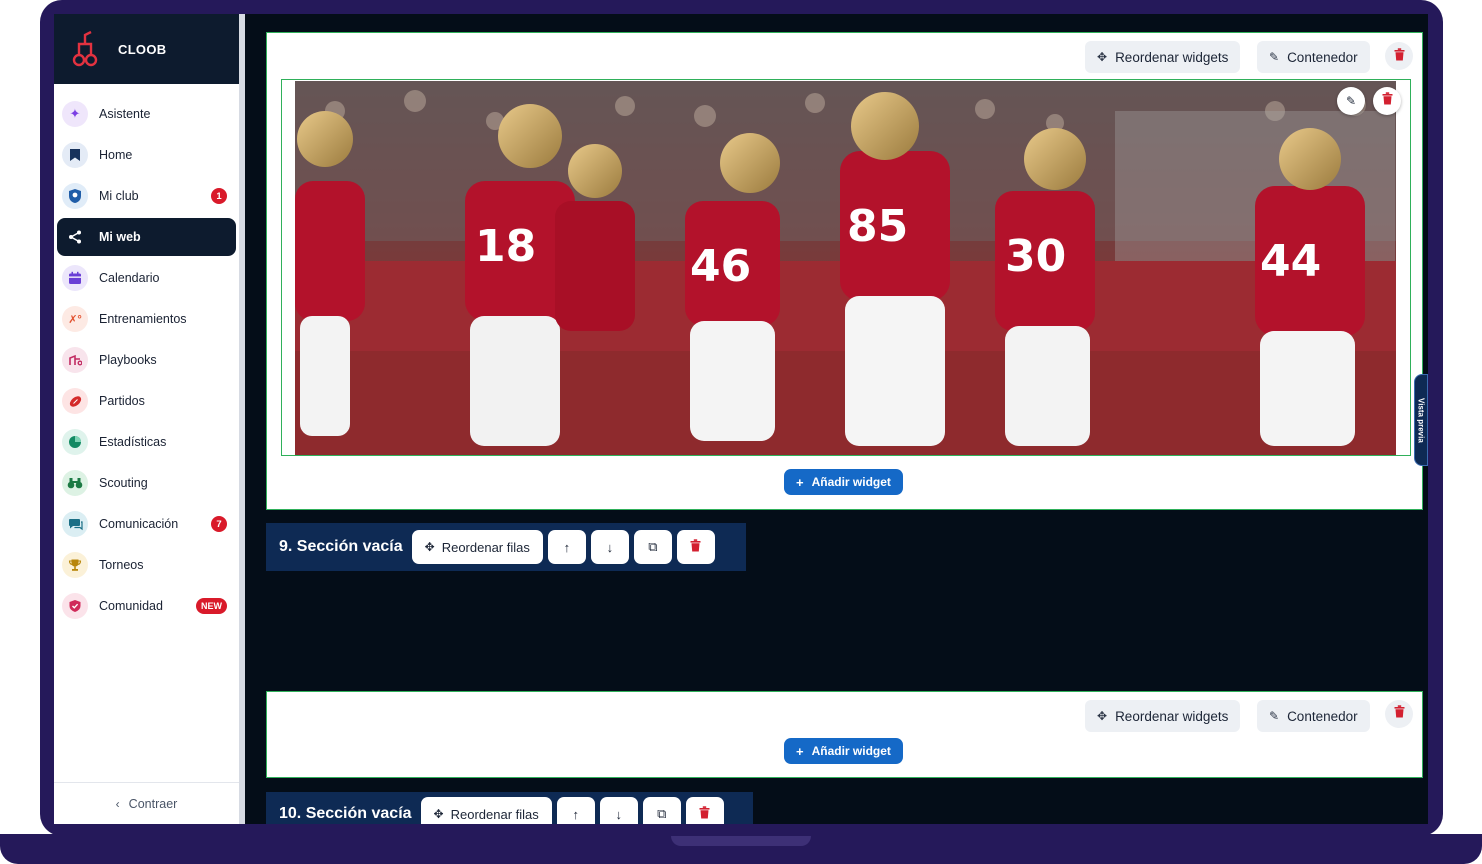 This screenshot has width=1482, height=864. Describe the element at coordinates (75, 401) in the screenshot. I see `football-icon` at that location.